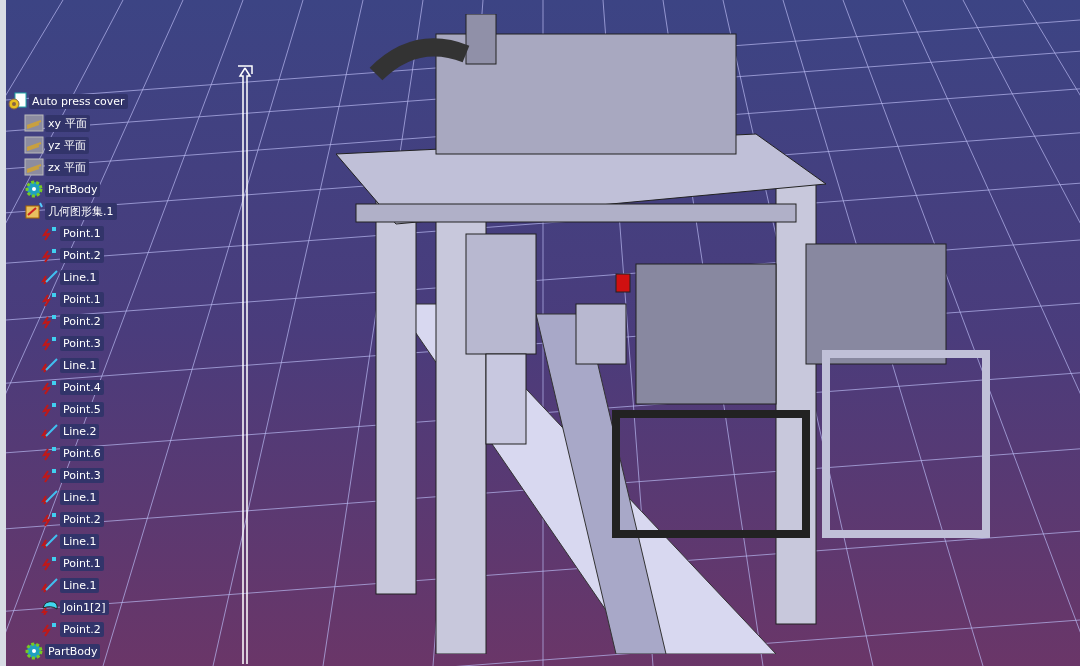 Image resolution: width=1080 pixels, height=666 pixels. Describe the element at coordinates (67, 123) in the screenshot. I see `tree-item: xy 平面` at that location.